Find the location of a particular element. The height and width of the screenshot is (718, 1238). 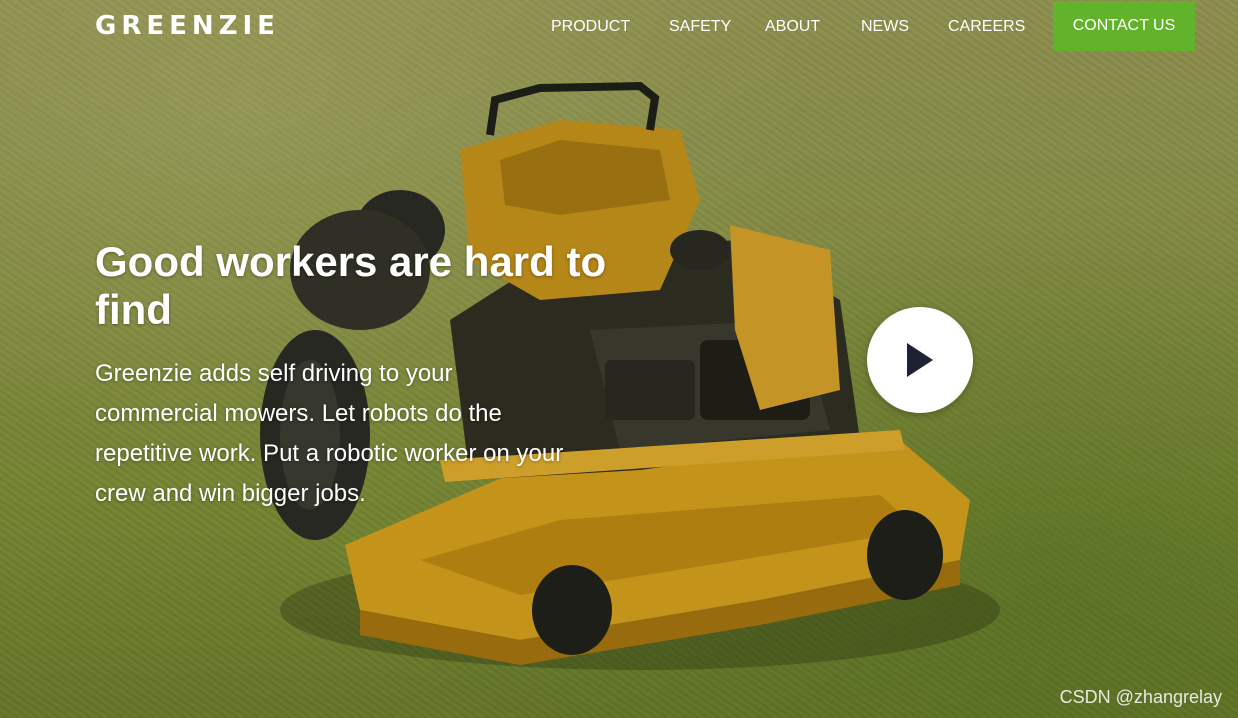

play-video-button is located at coordinates (920, 360).